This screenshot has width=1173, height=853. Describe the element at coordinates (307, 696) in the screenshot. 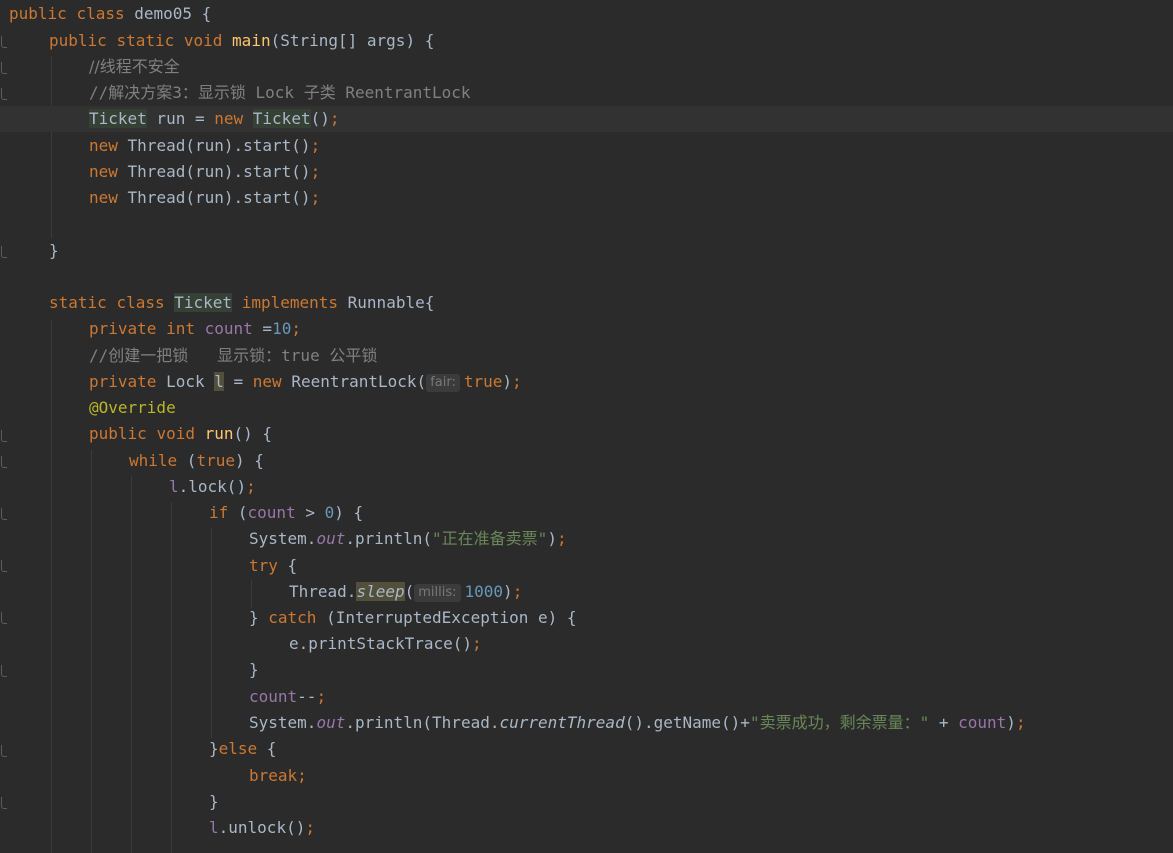

I see `decrement: --` at that location.